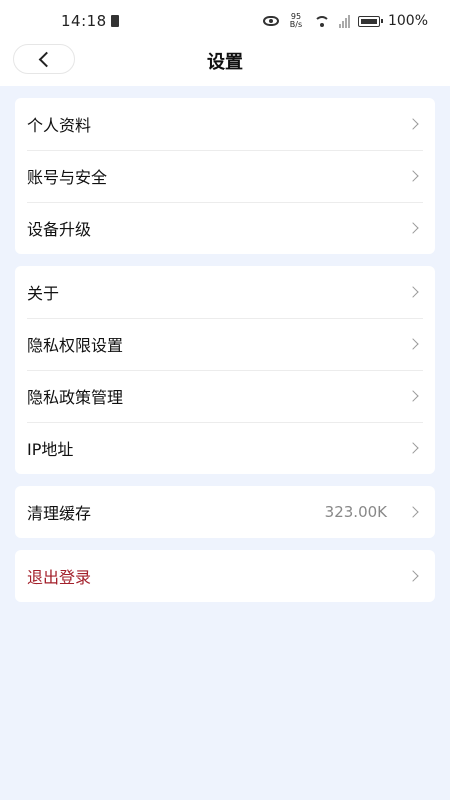  Describe the element at coordinates (370, 21) in the screenshot. I see `battery-icon` at that location.